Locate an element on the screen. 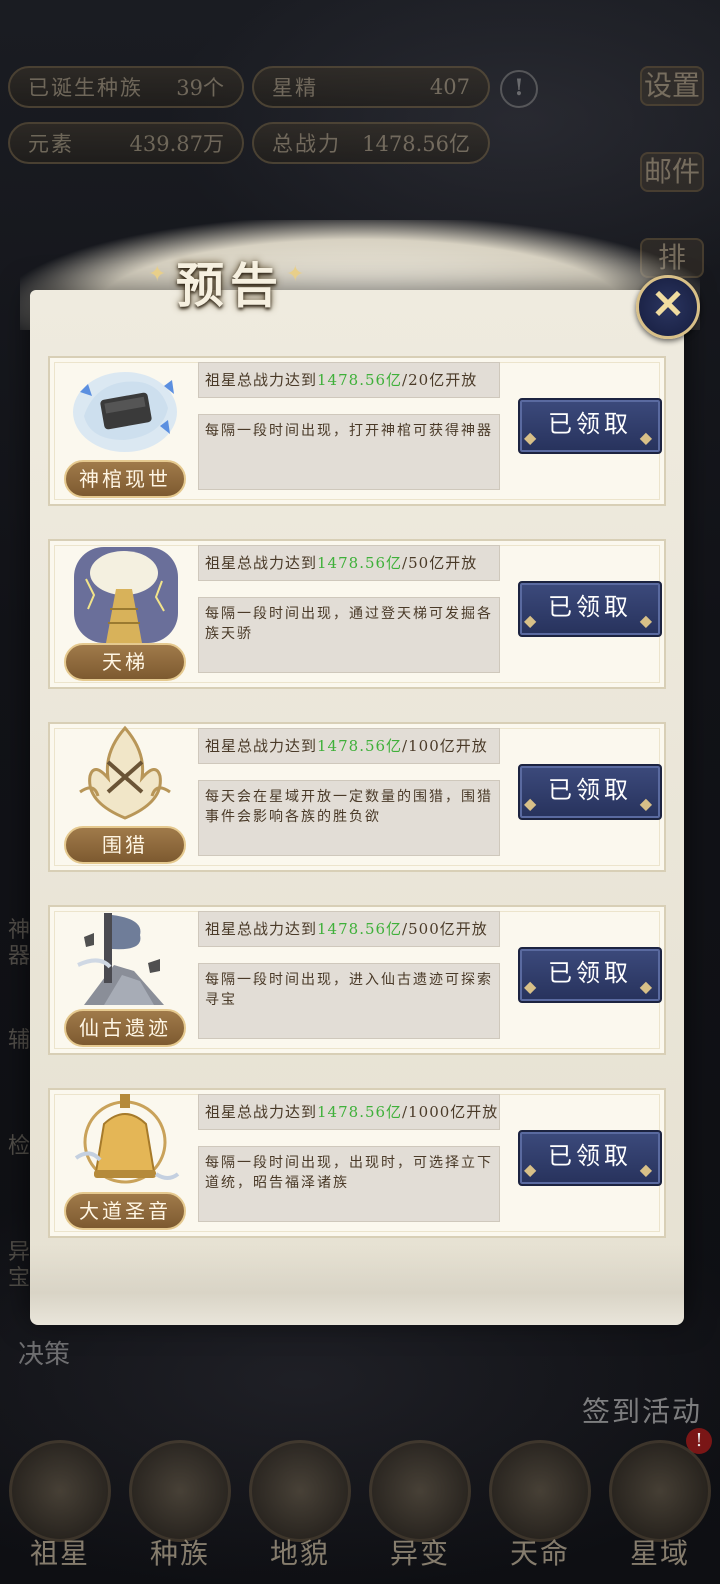  req-suffix: /20亿开放 is located at coordinates (440, 380).